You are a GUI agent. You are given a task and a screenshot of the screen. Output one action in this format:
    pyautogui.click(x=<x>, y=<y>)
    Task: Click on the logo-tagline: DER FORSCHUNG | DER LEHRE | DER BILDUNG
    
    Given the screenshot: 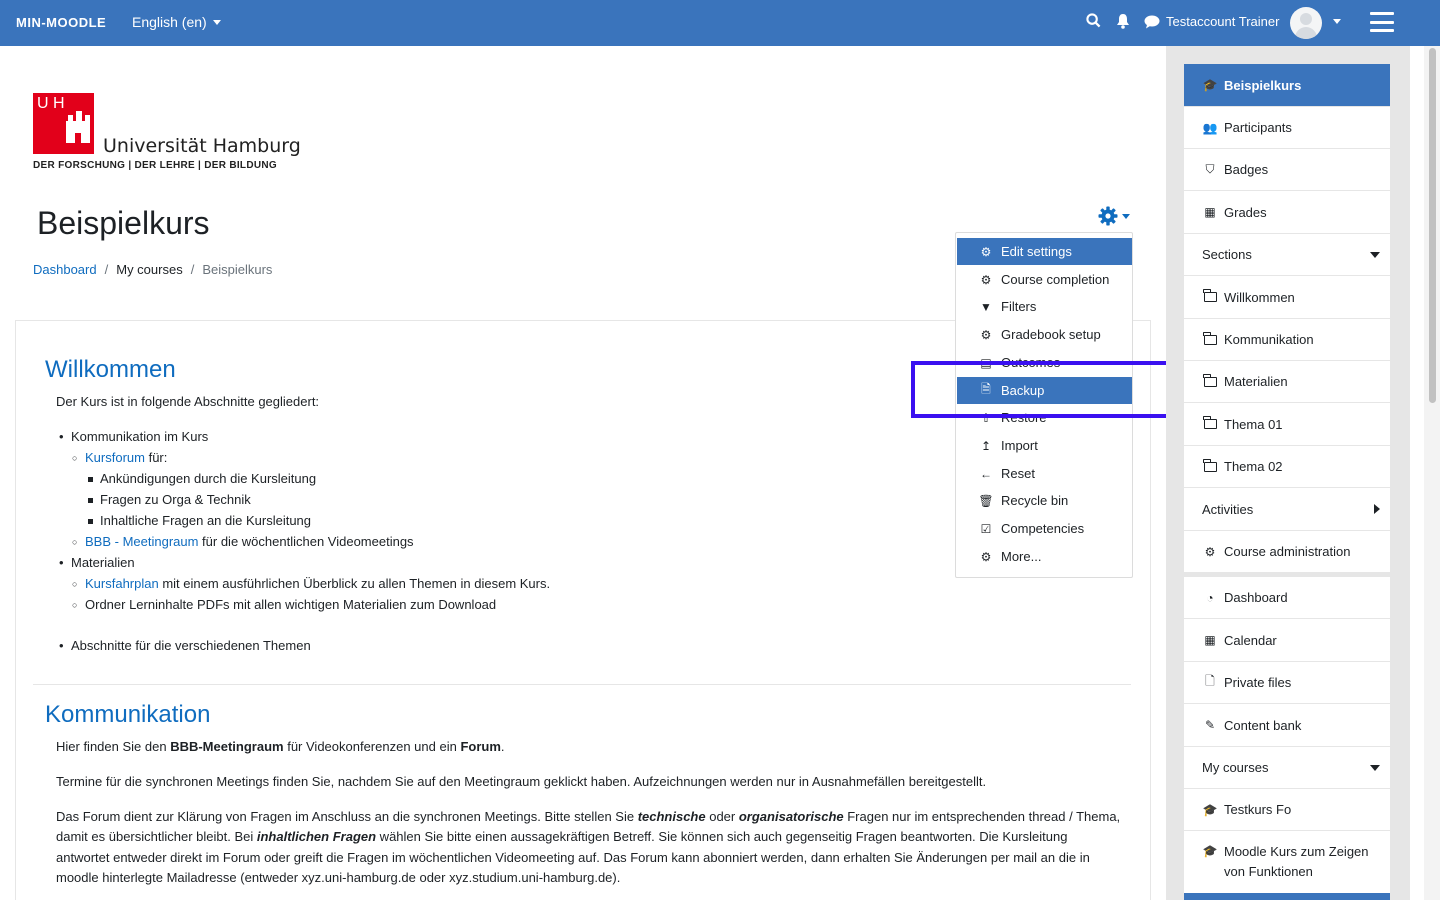 What is the action you would take?
    pyautogui.click(x=155, y=165)
    